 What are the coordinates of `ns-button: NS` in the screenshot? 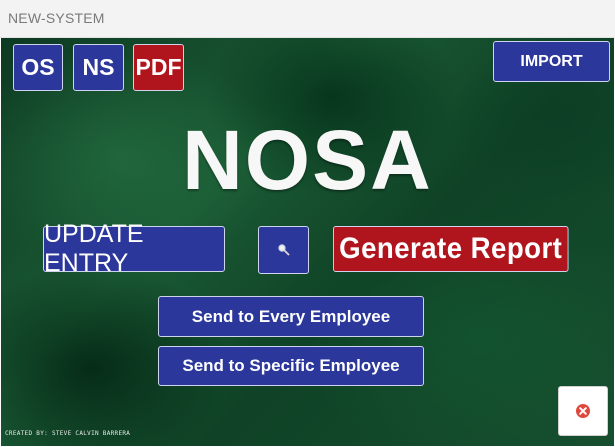 It's located at (98, 67).